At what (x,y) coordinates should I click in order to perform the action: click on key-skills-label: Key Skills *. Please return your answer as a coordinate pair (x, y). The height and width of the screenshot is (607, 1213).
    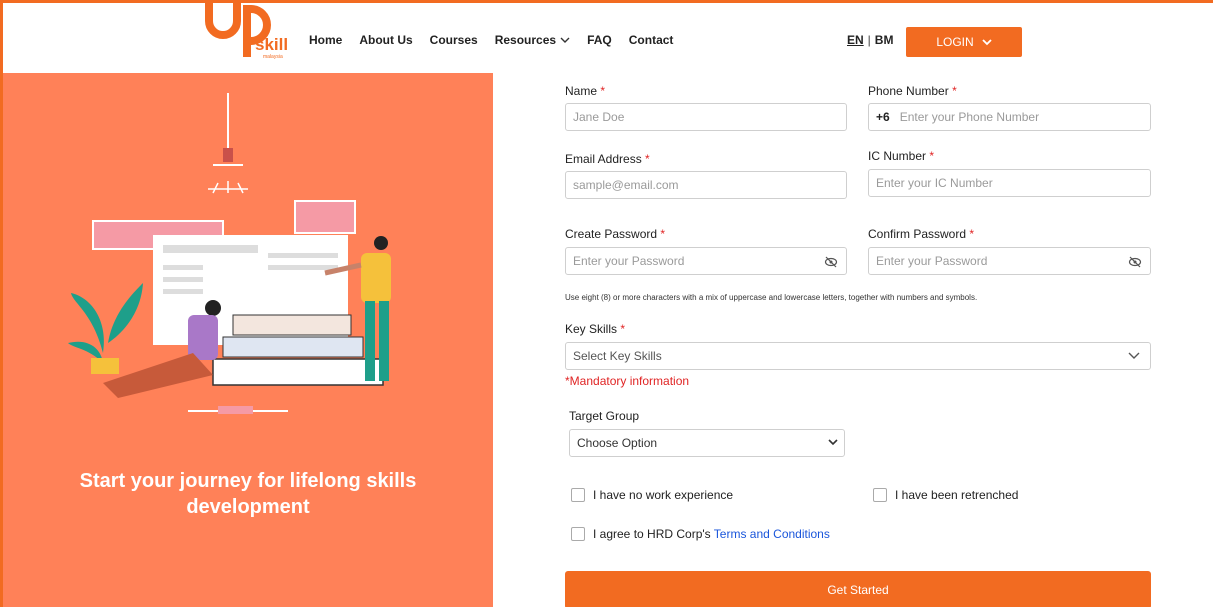
    Looking at the image, I should click on (595, 329).